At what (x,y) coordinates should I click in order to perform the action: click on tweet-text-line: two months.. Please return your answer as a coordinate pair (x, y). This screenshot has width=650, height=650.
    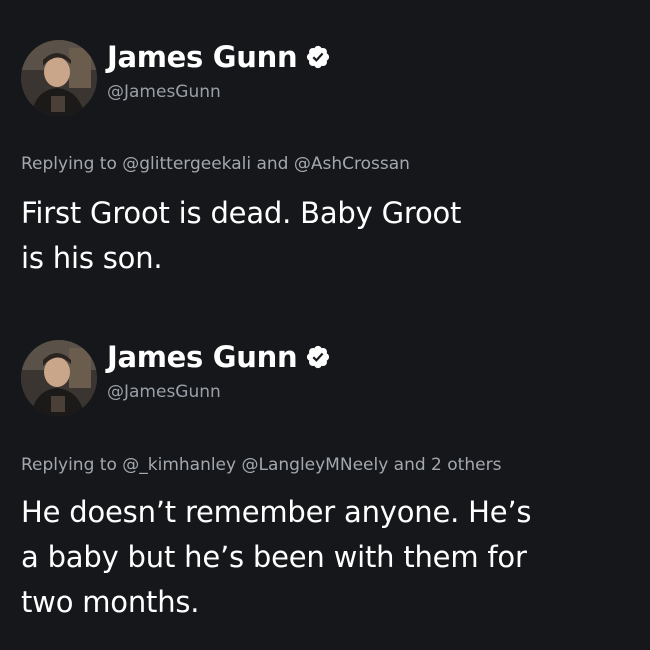
    Looking at the image, I should click on (110, 602).